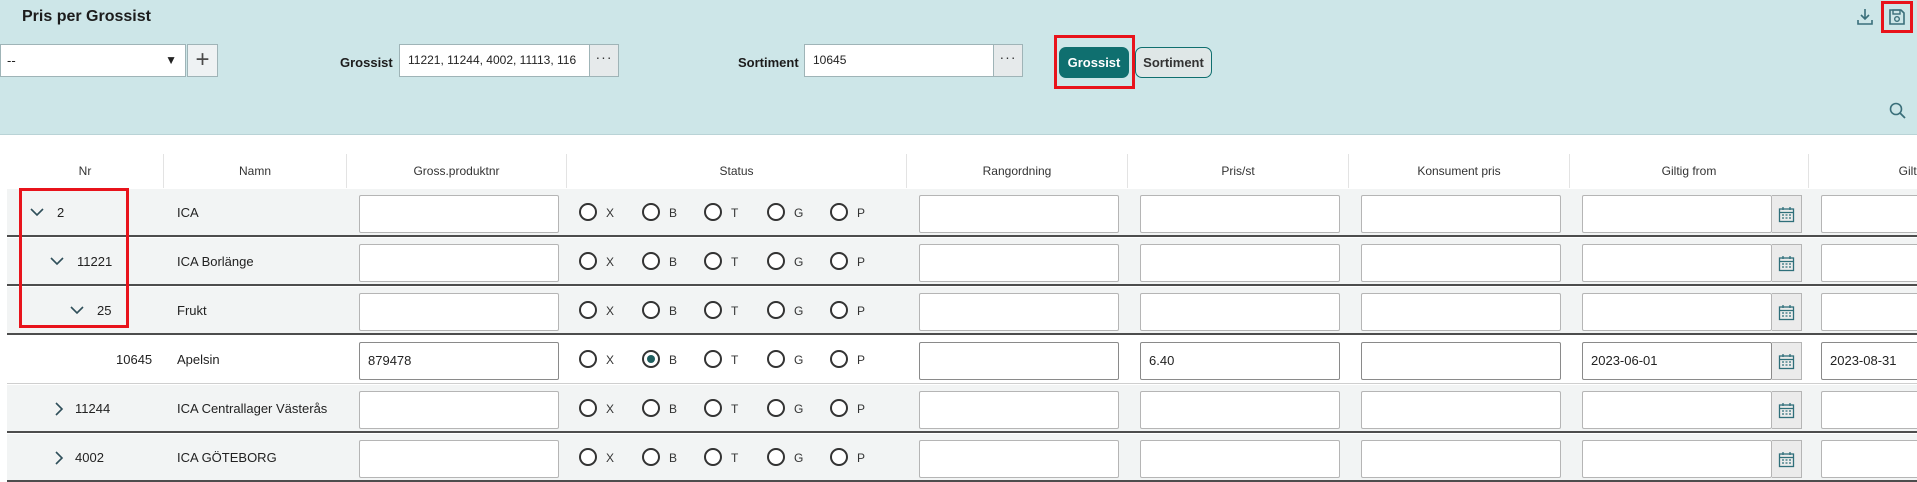  What do you see at coordinates (1008, 60) in the screenshot?
I see `sortiment-browse-button: ···` at bounding box center [1008, 60].